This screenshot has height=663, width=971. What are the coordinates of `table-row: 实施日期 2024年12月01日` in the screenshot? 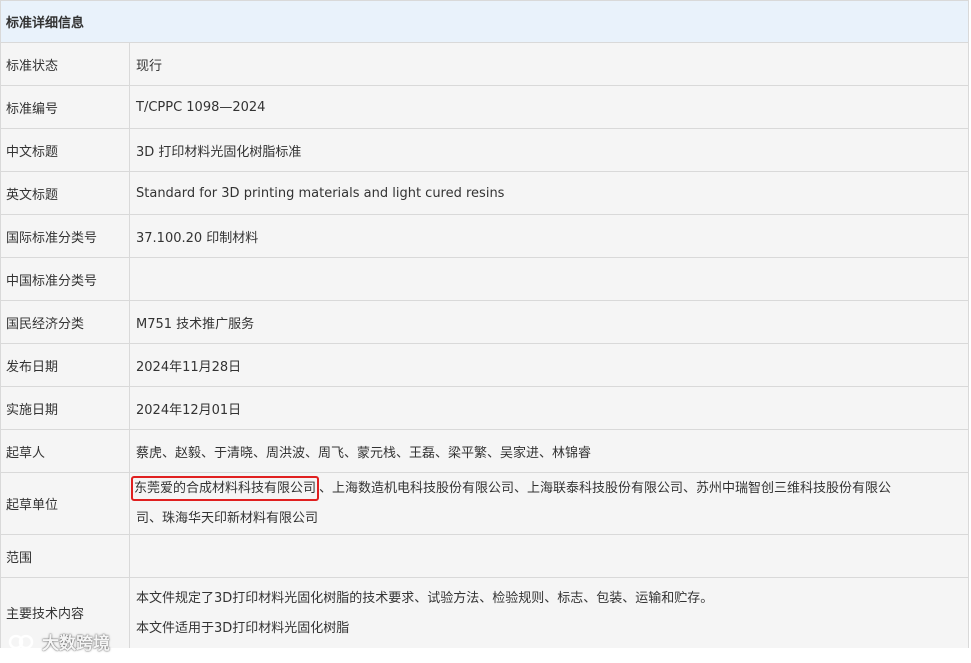 It's located at (484, 408).